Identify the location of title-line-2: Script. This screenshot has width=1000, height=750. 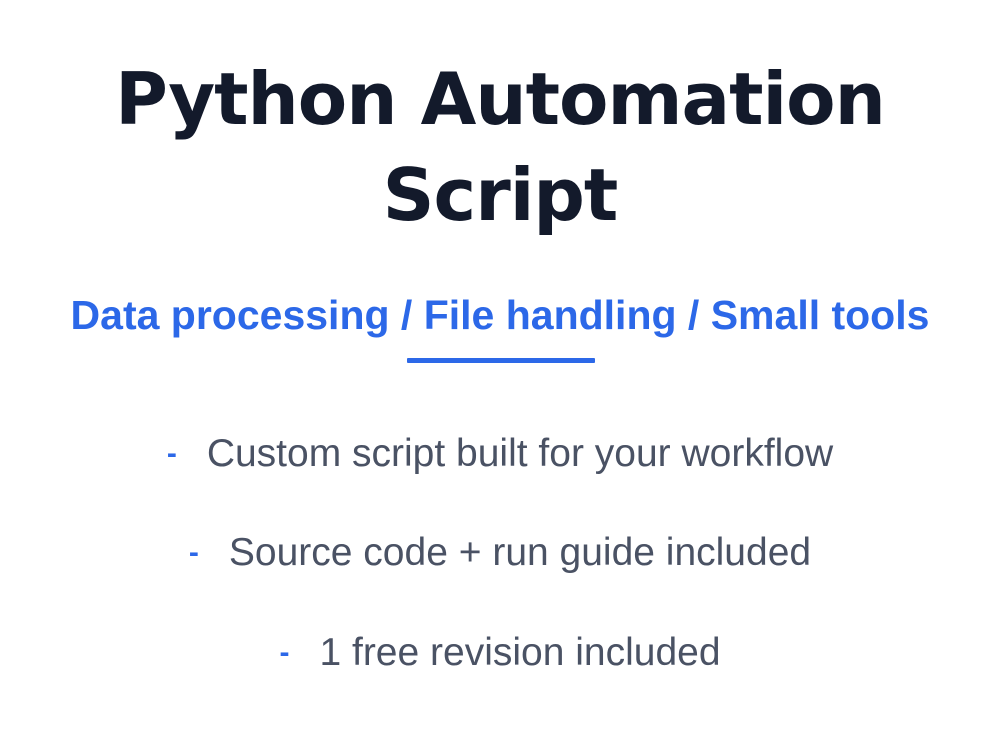
(500, 195).